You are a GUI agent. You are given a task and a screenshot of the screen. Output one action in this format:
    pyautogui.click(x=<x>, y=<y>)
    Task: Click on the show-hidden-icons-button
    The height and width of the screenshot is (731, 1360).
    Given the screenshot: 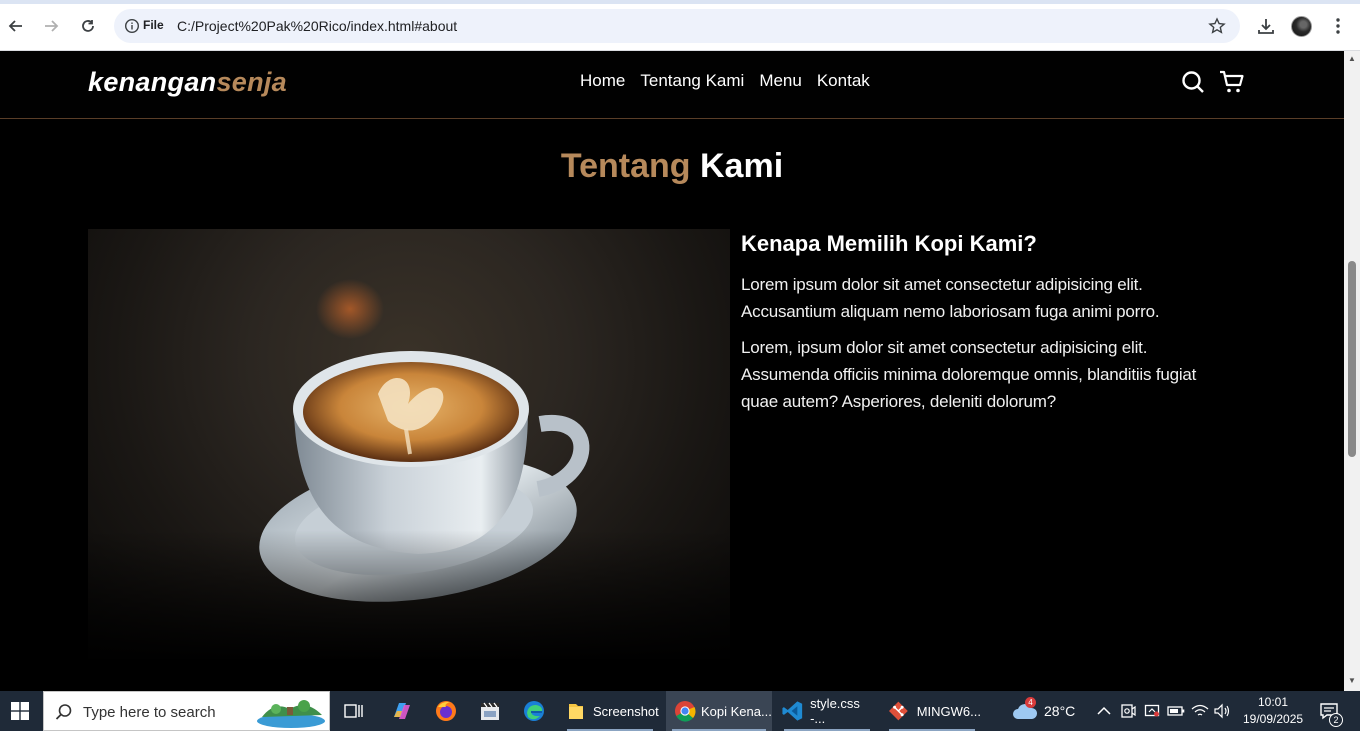 What is the action you would take?
    pyautogui.click(x=1104, y=711)
    